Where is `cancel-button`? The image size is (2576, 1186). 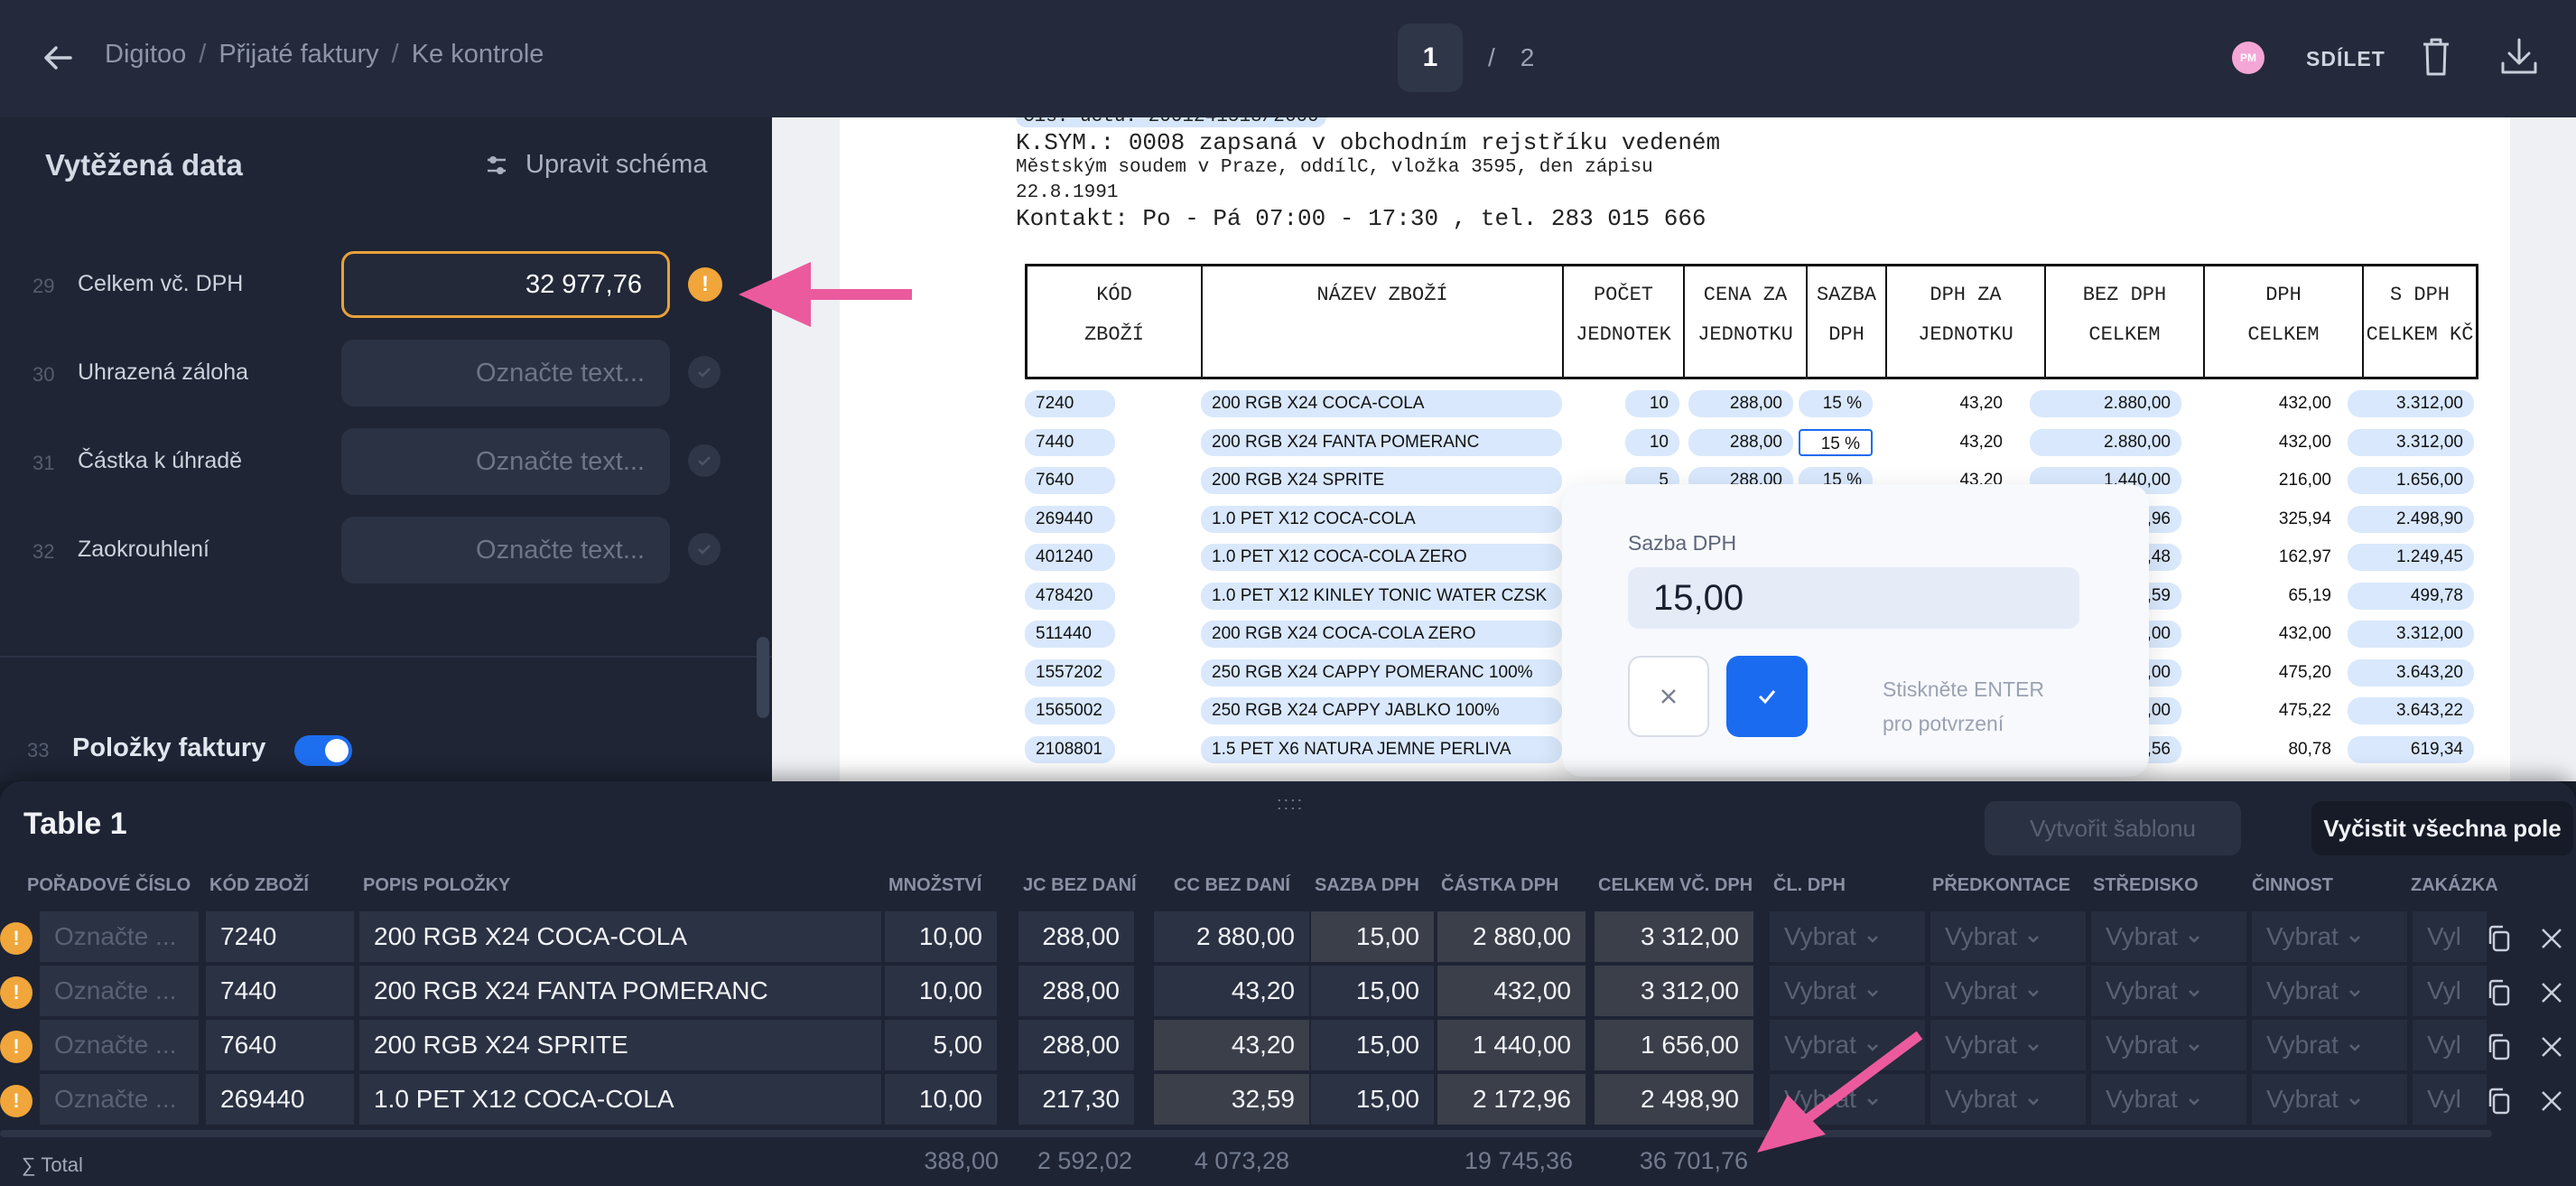
cancel-button is located at coordinates (1668, 696).